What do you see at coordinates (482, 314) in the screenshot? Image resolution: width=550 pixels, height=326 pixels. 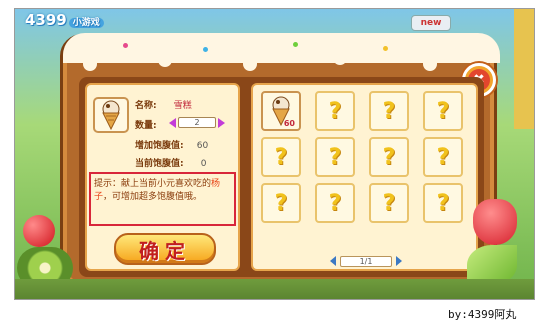 I see `credit-text: by:4399阿丸` at bounding box center [482, 314].